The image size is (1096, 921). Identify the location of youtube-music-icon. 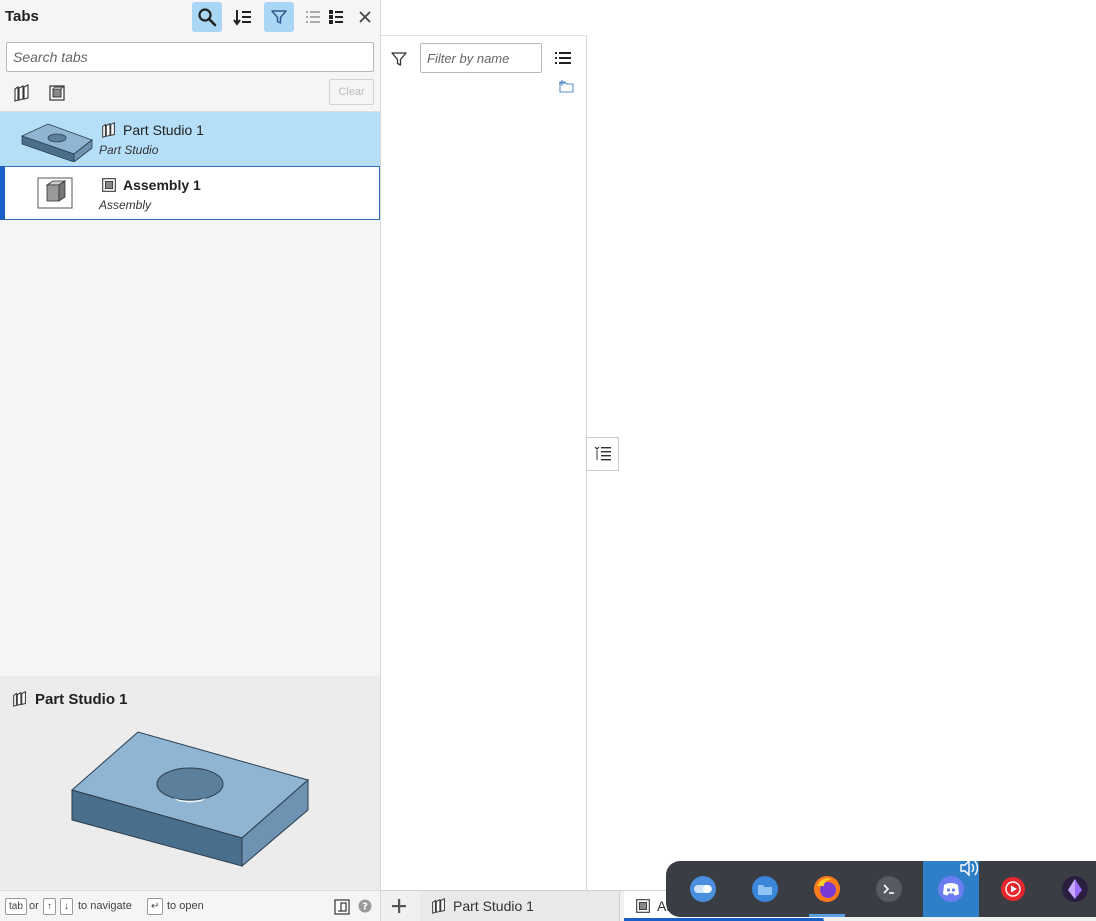
(1013, 889).